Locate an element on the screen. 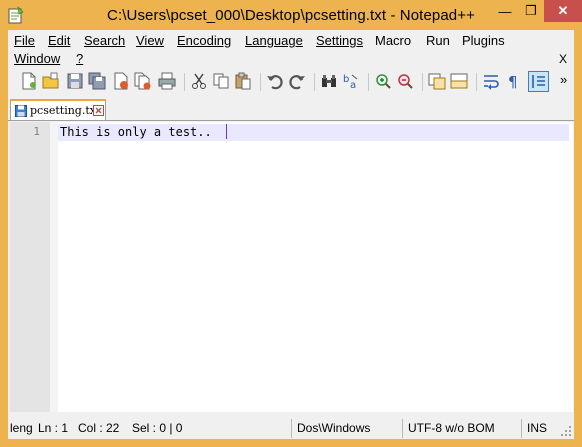 This screenshot has height=447, width=582. minimize-button: — is located at coordinates (505, 11).